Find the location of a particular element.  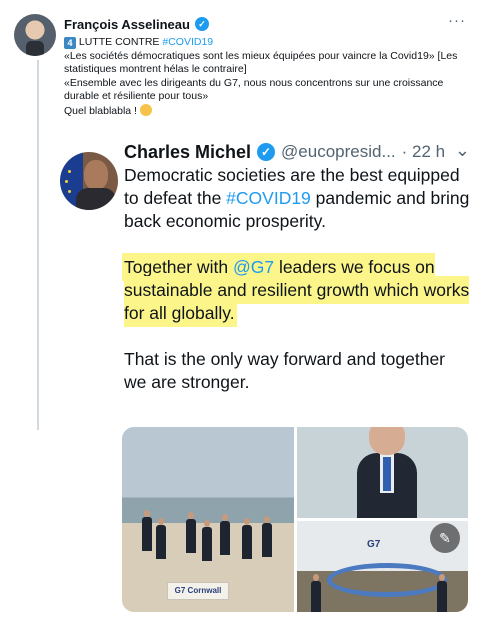

quoted-author-name: Charles Michel is located at coordinates (187, 152).